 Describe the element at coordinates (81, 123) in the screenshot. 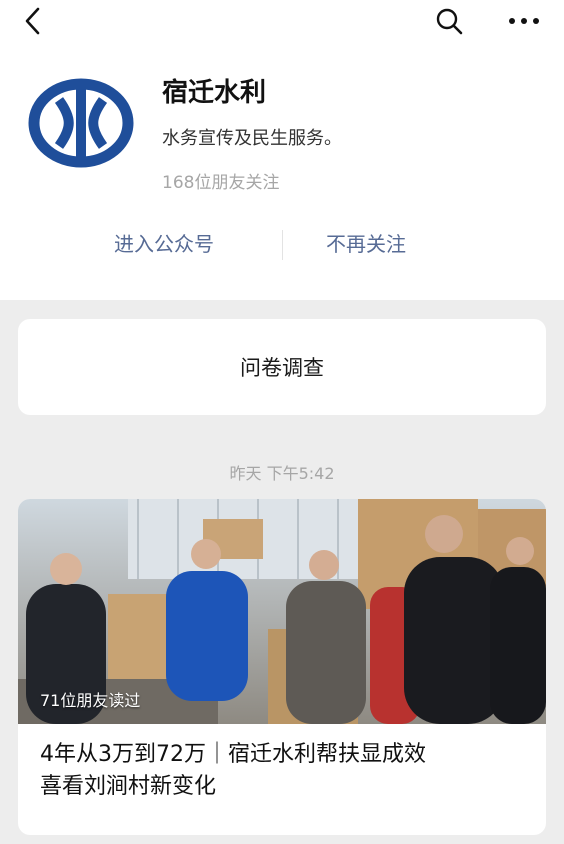

I see `account-logo` at that location.